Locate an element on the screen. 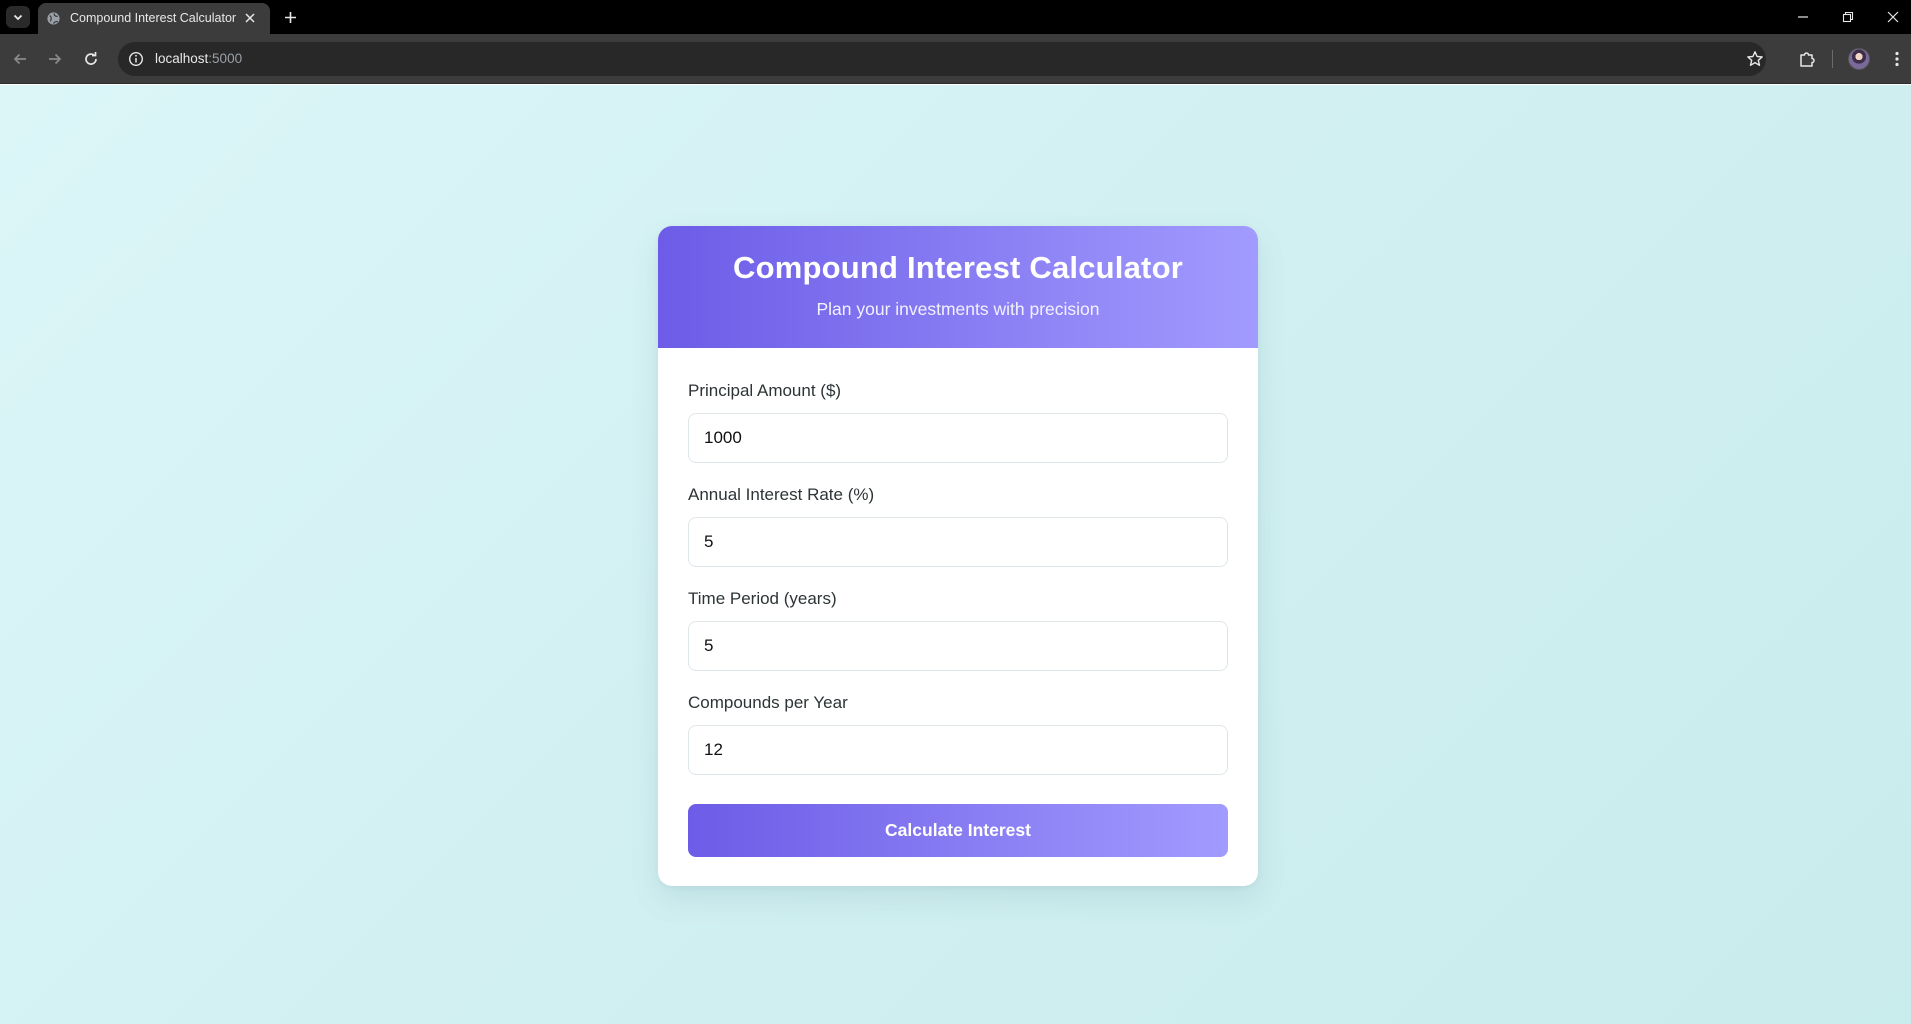 The image size is (1911, 1024). tab-list-button is located at coordinates (18, 17).